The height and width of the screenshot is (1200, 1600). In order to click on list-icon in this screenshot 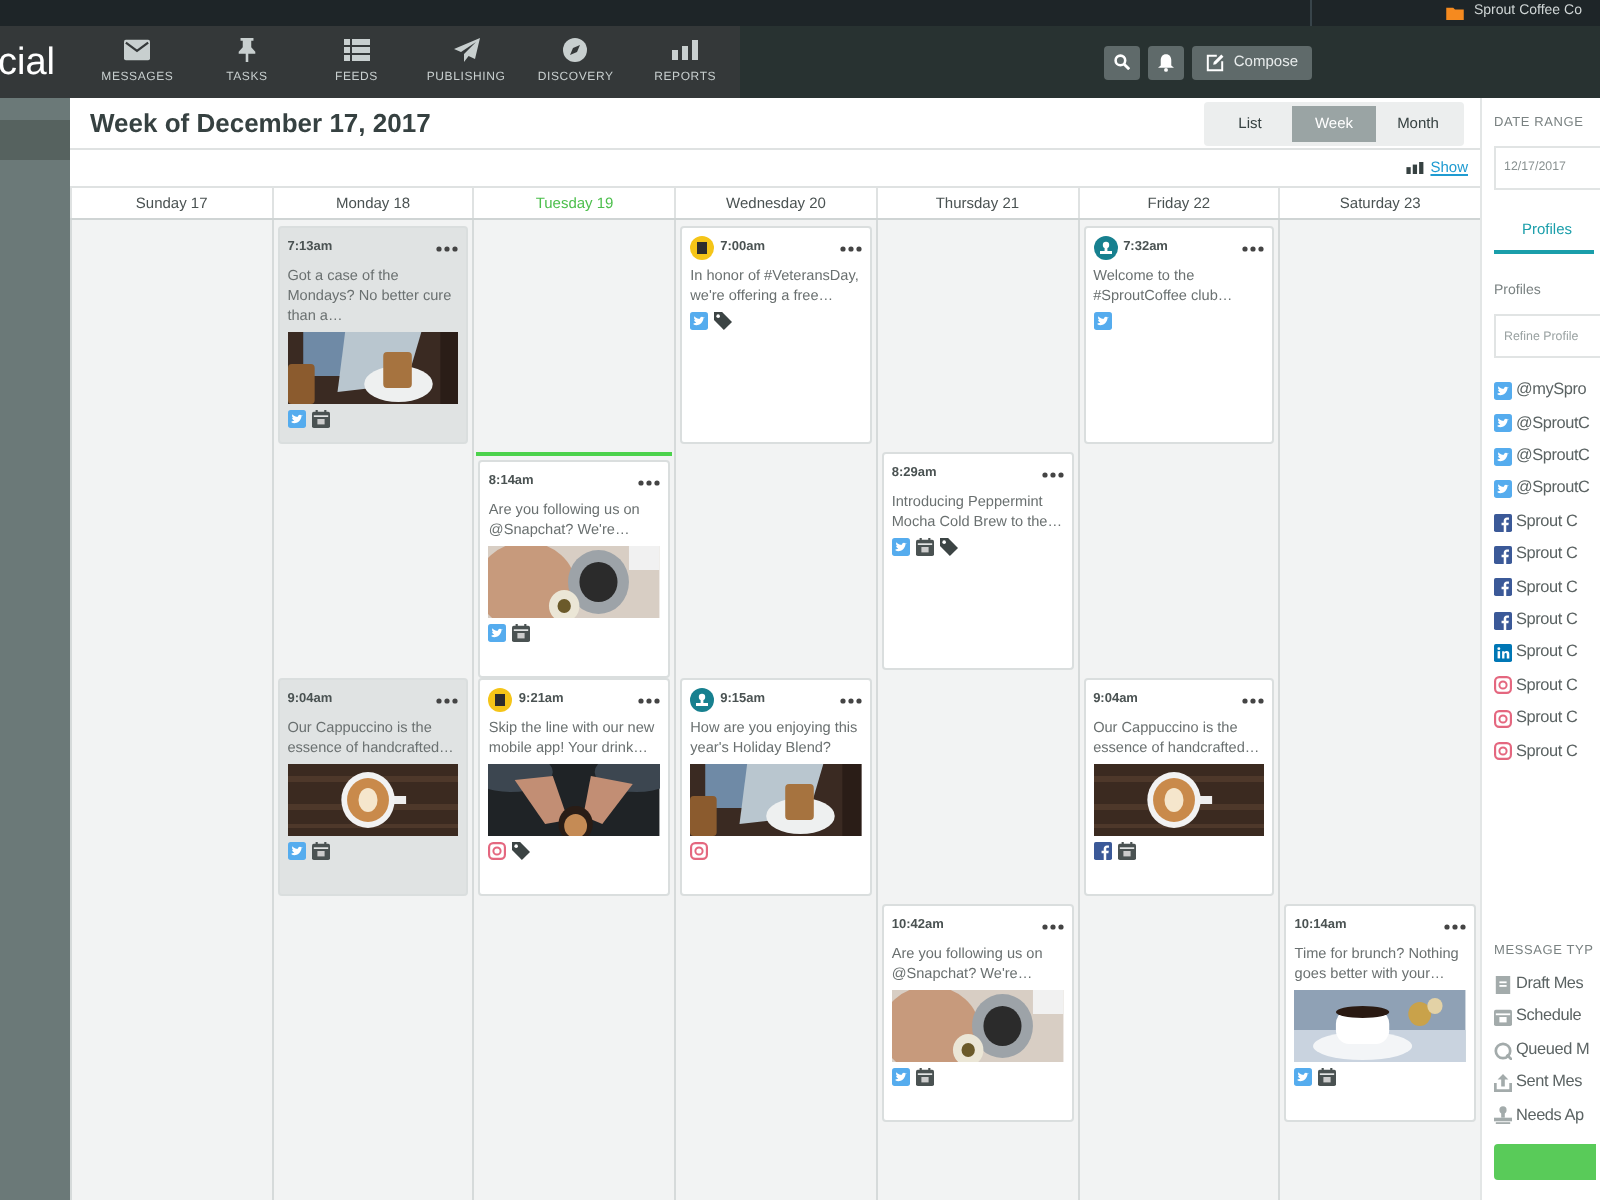, I will do `click(356, 49)`.